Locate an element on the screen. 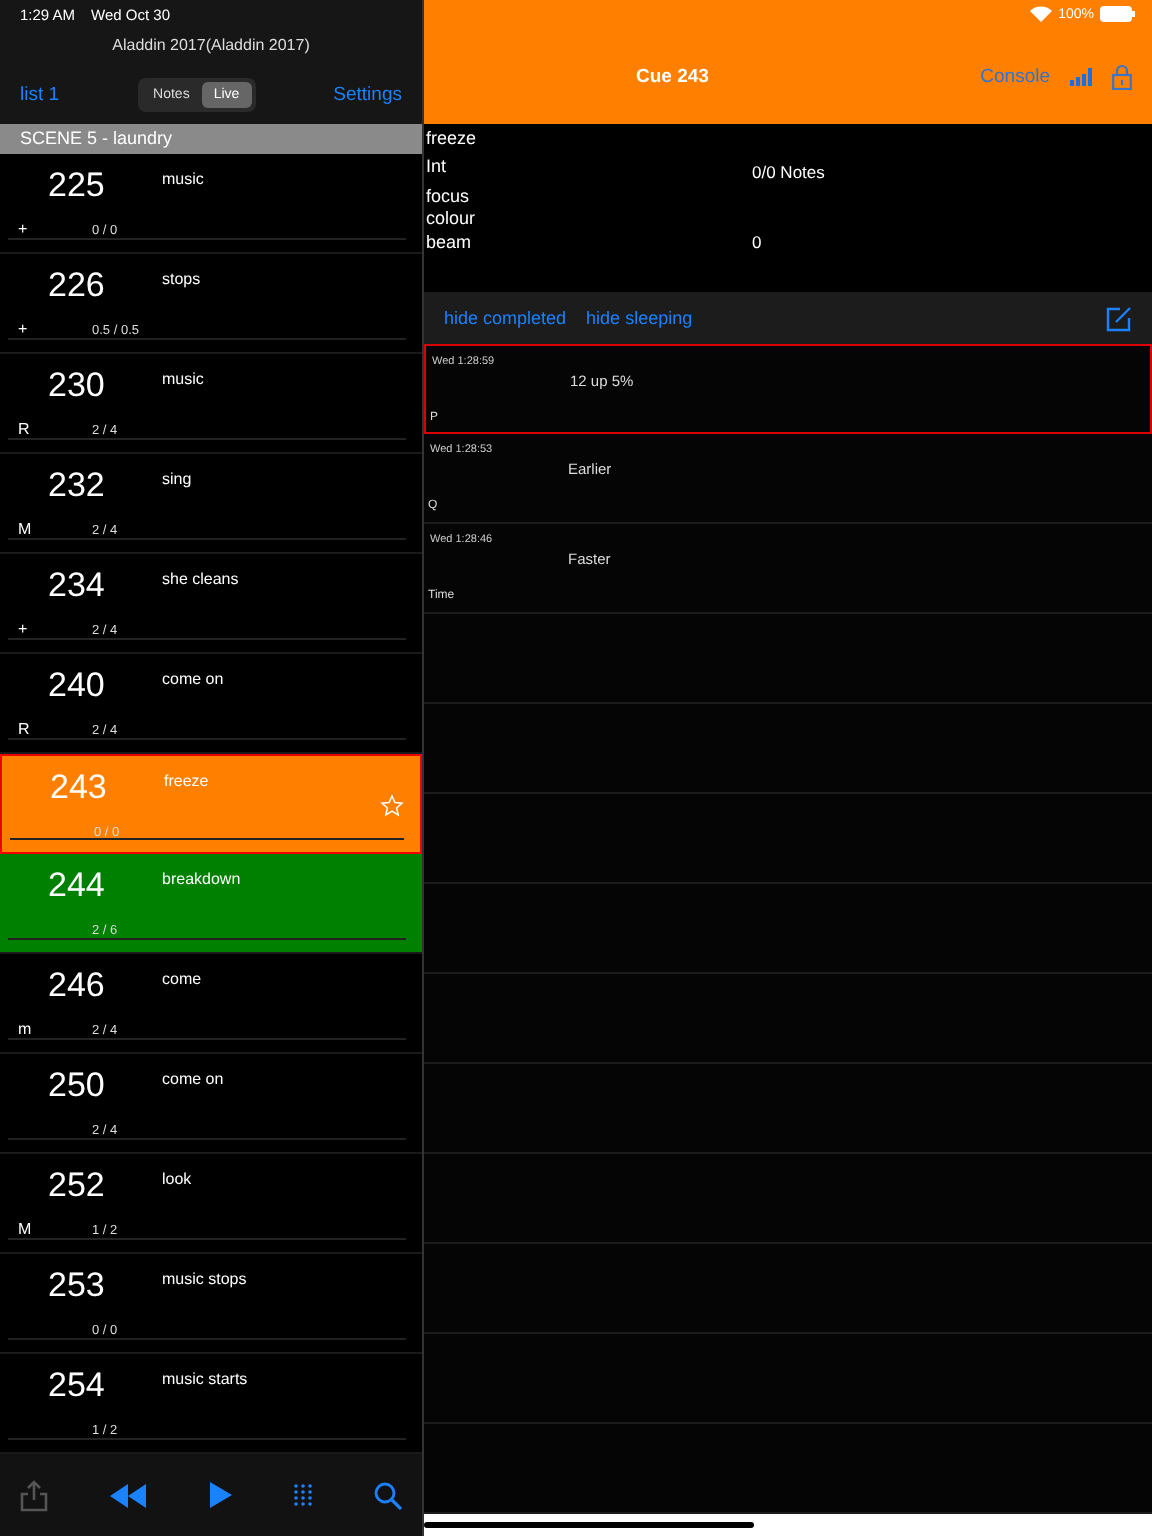 This screenshot has width=1152, height=1536. rewind-icon is located at coordinates (128, 1495).